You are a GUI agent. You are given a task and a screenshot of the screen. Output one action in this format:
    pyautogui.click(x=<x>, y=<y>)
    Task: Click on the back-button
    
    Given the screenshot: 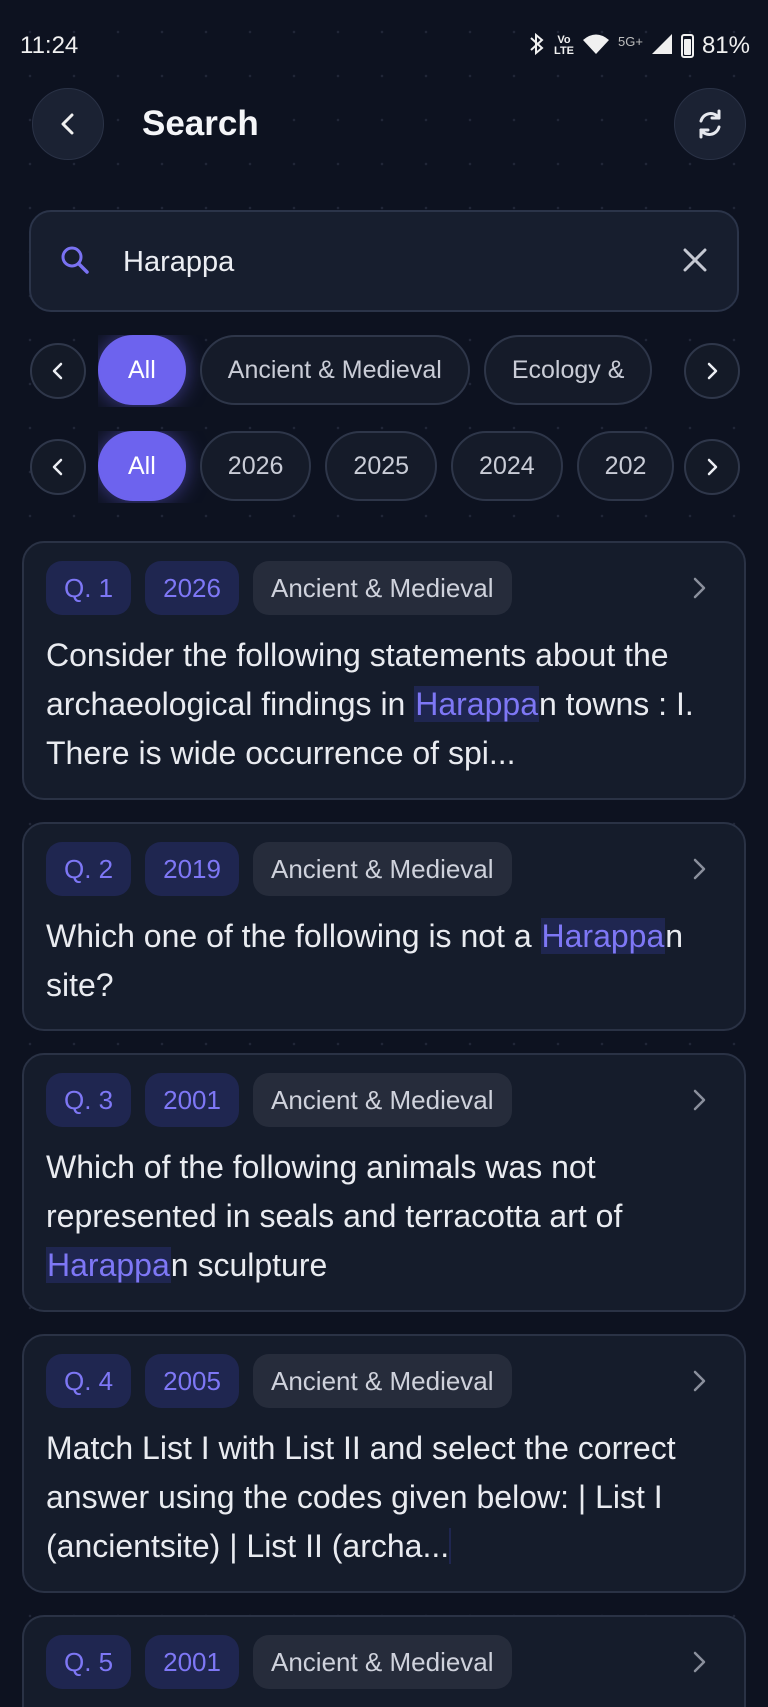 What is the action you would take?
    pyautogui.click(x=68, y=124)
    